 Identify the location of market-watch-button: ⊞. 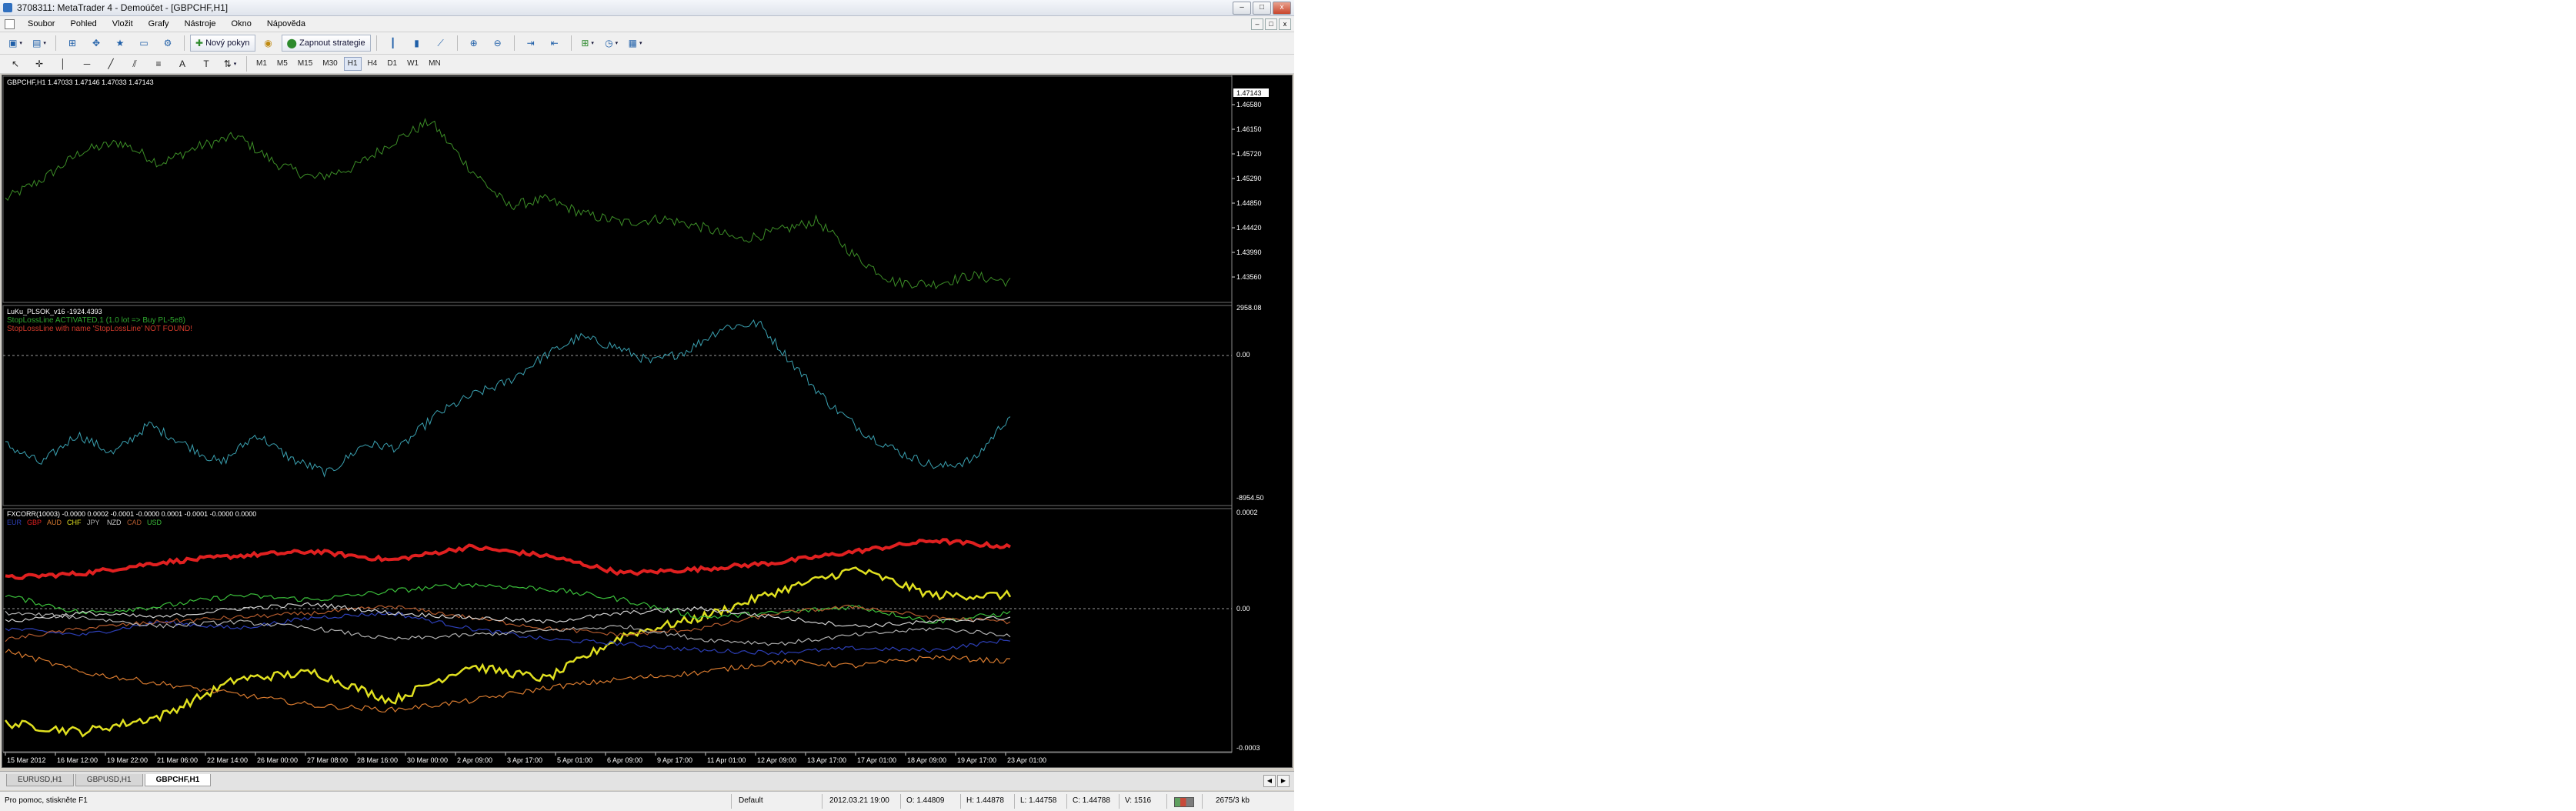
(72, 43).